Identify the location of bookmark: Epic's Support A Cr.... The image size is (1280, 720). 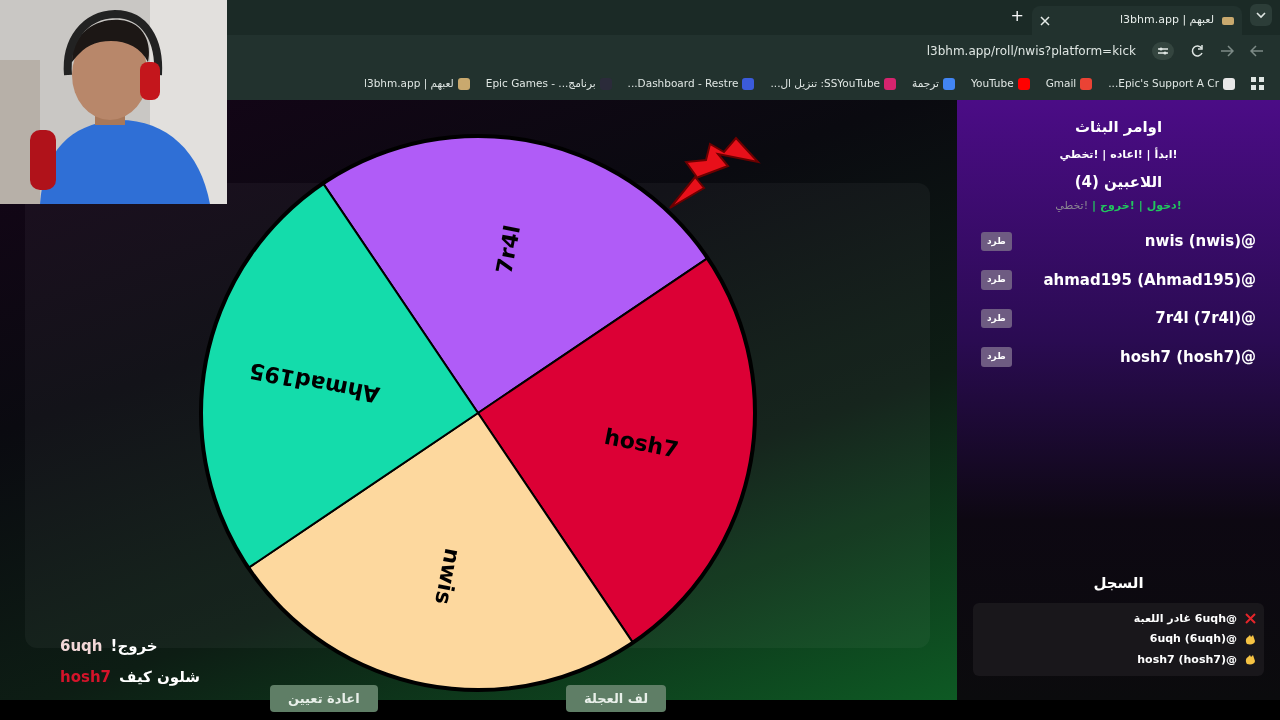
(1171, 83).